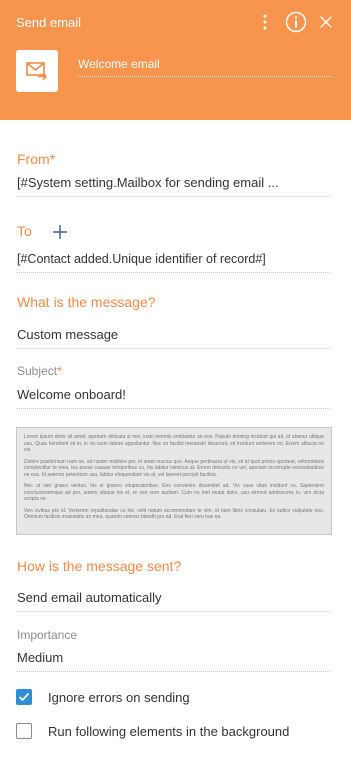 The height and width of the screenshot is (758, 351). I want to click on element-name-field: Welcome email, so click(205, 66).